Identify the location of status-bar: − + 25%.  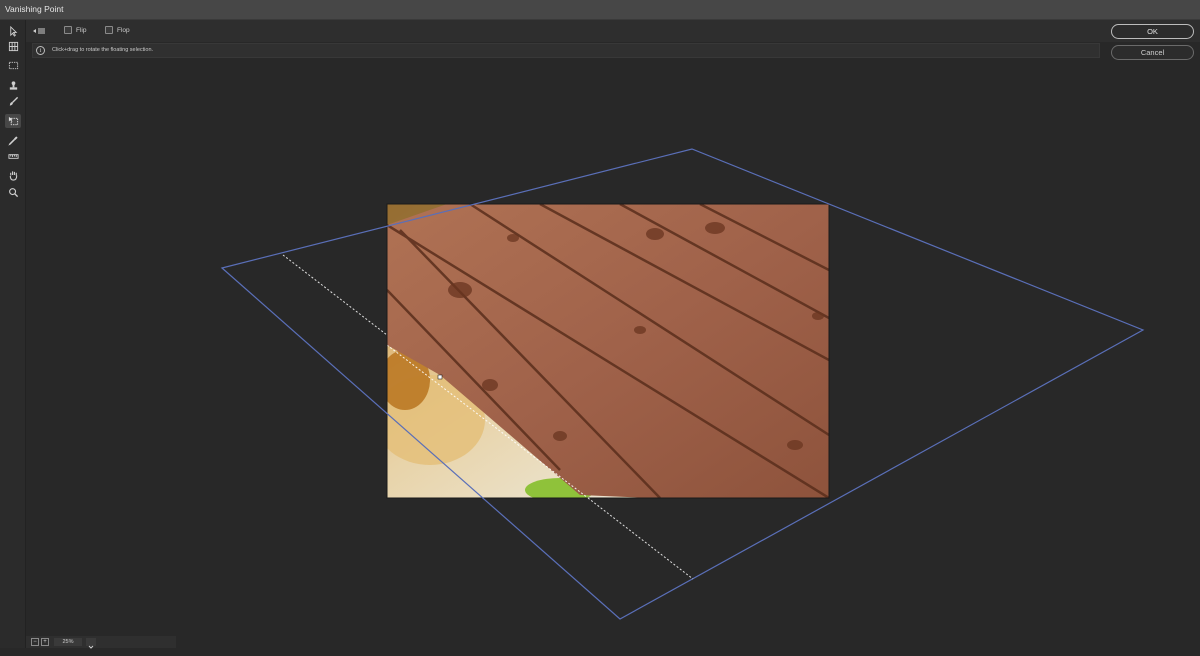
(101, 642).